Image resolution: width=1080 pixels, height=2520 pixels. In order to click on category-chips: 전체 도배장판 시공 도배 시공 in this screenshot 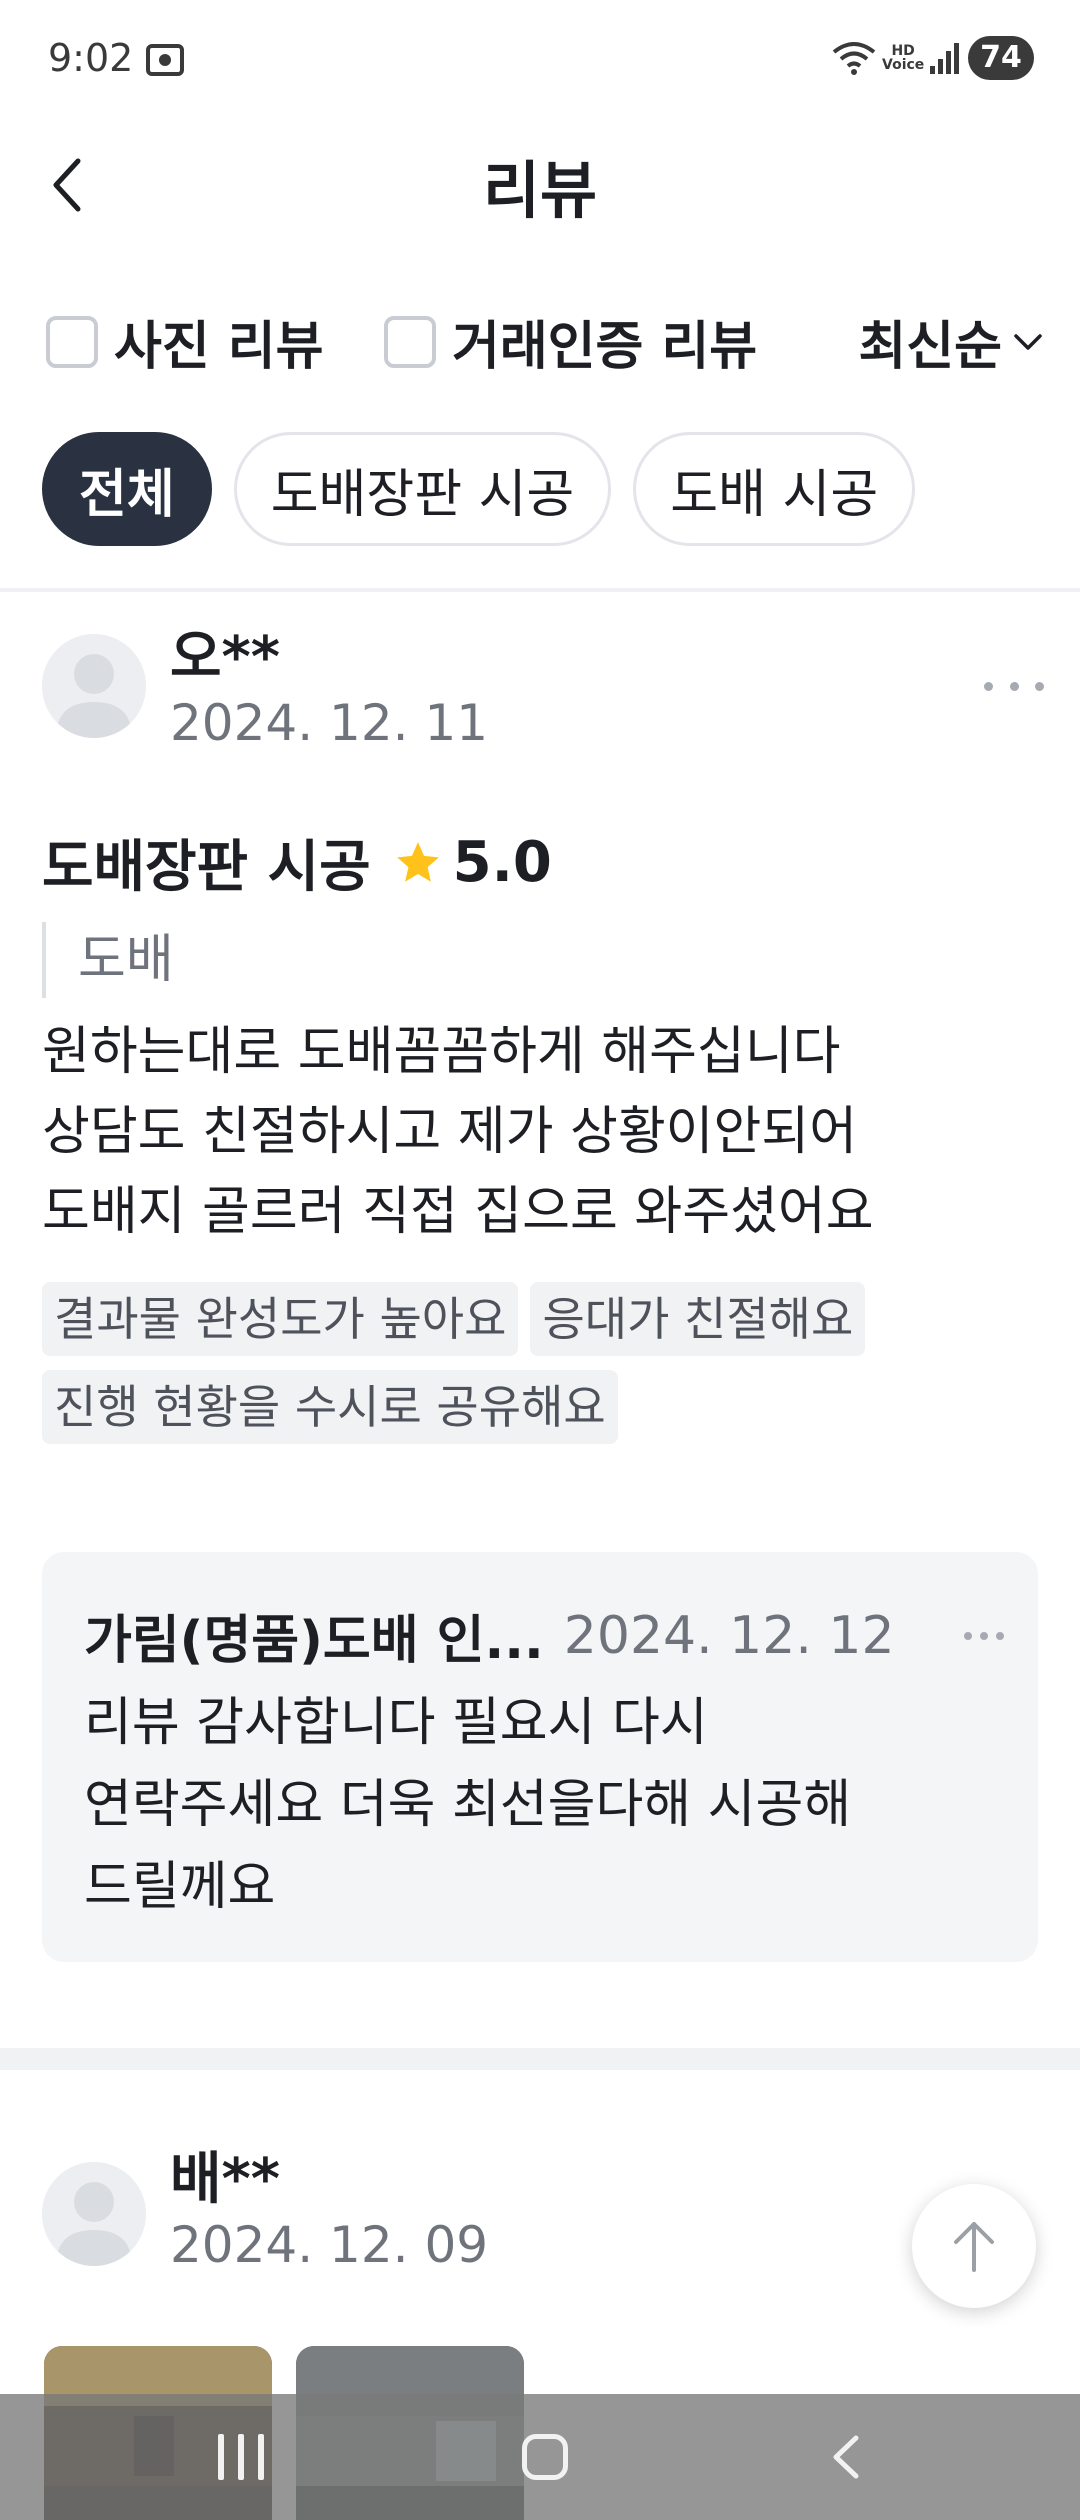, I will do `click(489, 489)`.